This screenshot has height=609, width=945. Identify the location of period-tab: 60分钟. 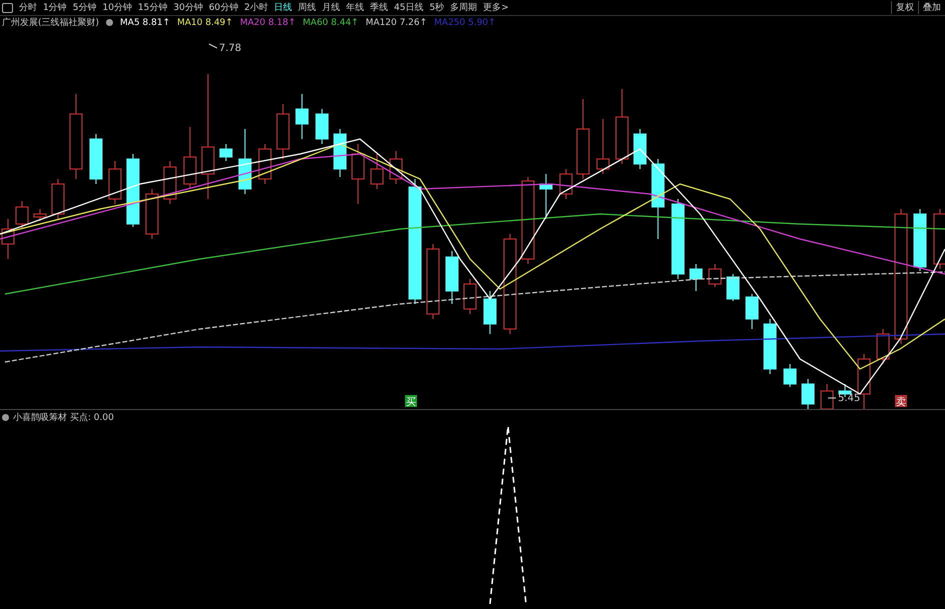
(223, 7).